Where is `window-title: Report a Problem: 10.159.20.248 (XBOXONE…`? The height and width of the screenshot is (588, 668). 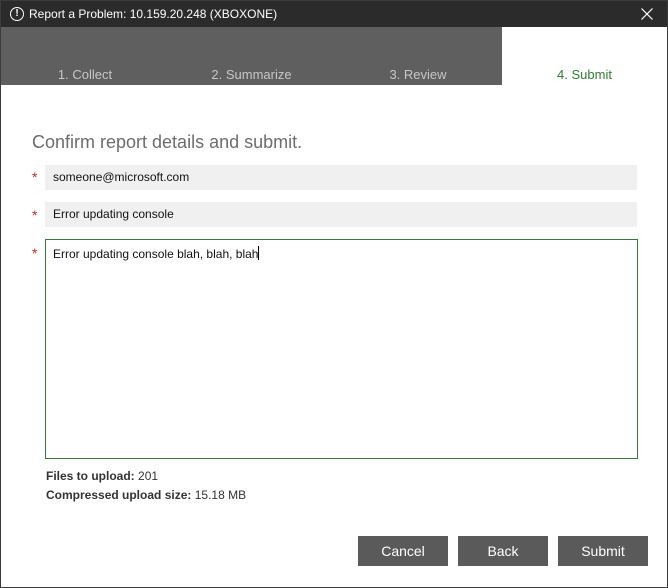
window-title: Report a Problem: 10.159.20.248 (XBOXONE… is located at coordinates (153, 14).